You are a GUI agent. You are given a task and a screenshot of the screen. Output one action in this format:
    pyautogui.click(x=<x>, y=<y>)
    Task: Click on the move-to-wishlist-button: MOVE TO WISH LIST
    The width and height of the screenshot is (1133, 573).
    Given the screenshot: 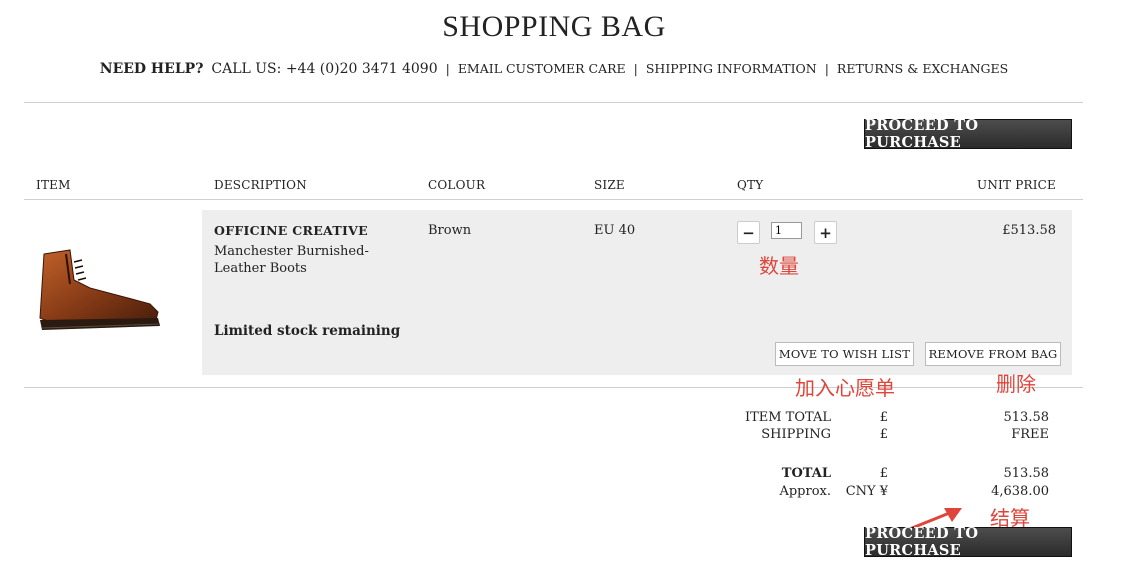 What is the action you would take?
    pyautogui.click(x=844, y=354)
    